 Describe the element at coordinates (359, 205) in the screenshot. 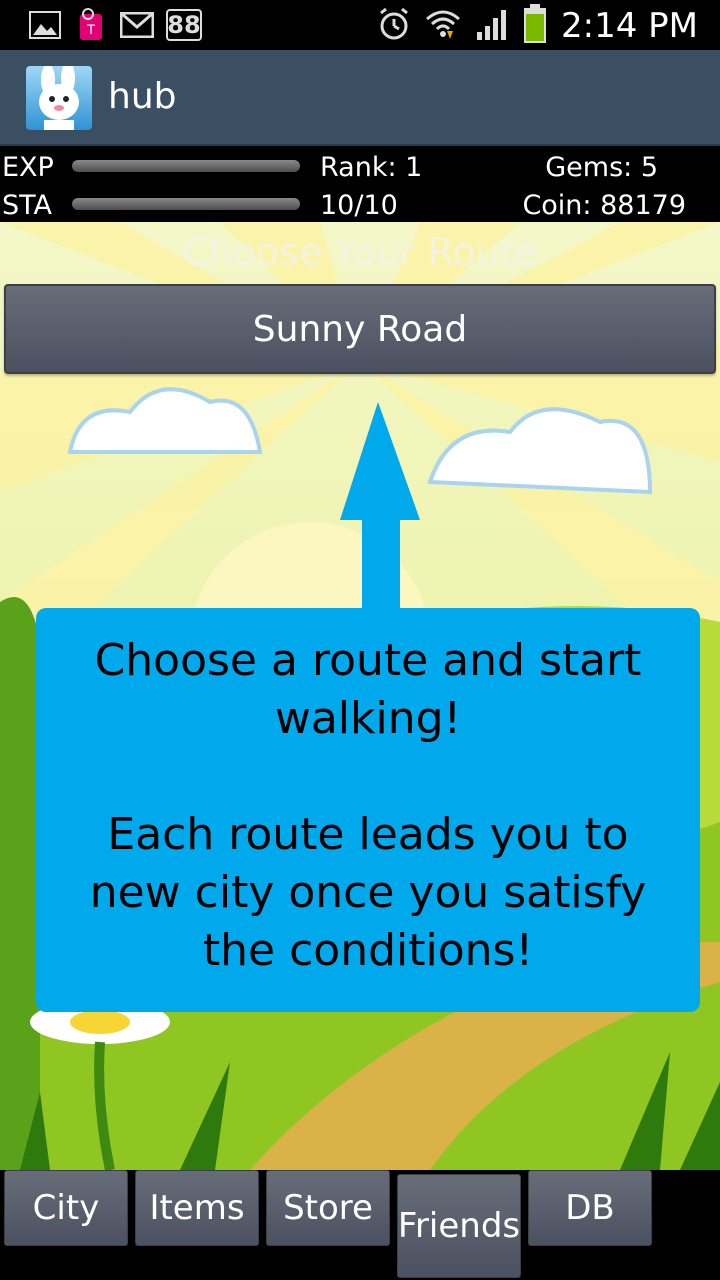

I see `stamina-value: 10/10` at that location.